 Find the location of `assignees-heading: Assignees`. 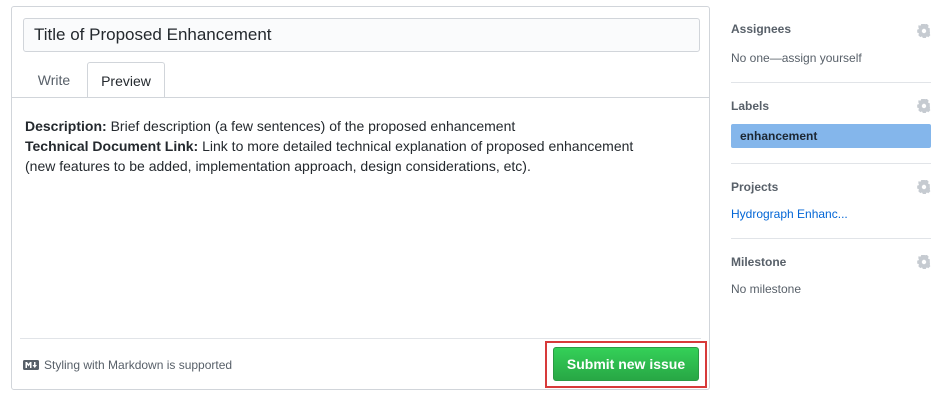

assignees-heading: Assignees is located at coordinates (761, 29).